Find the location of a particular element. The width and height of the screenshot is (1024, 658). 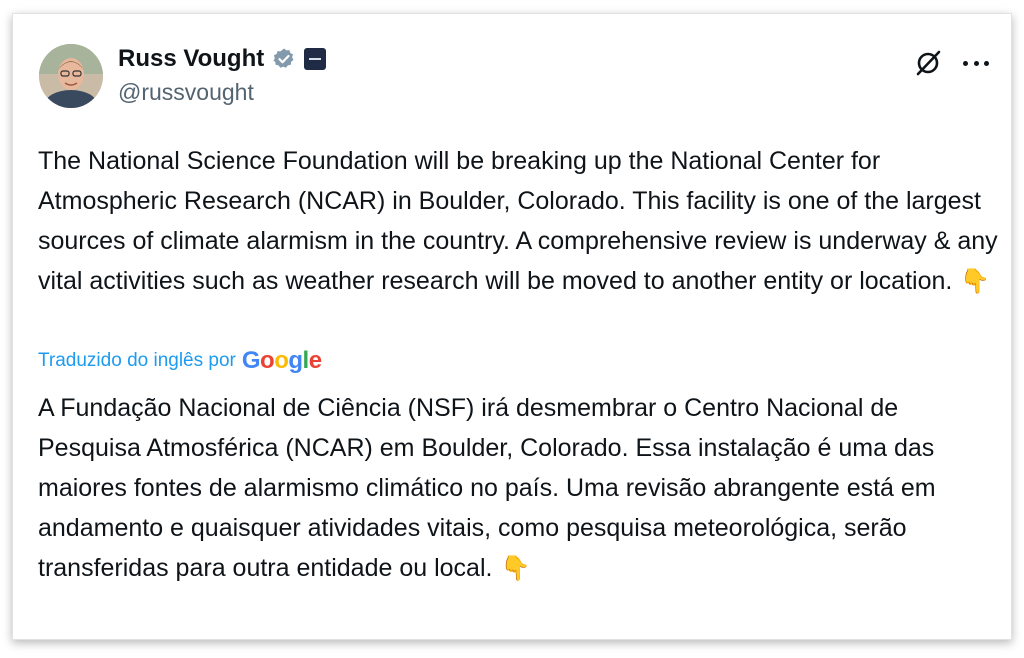

grok-icon is located at coordinates (928, 63).